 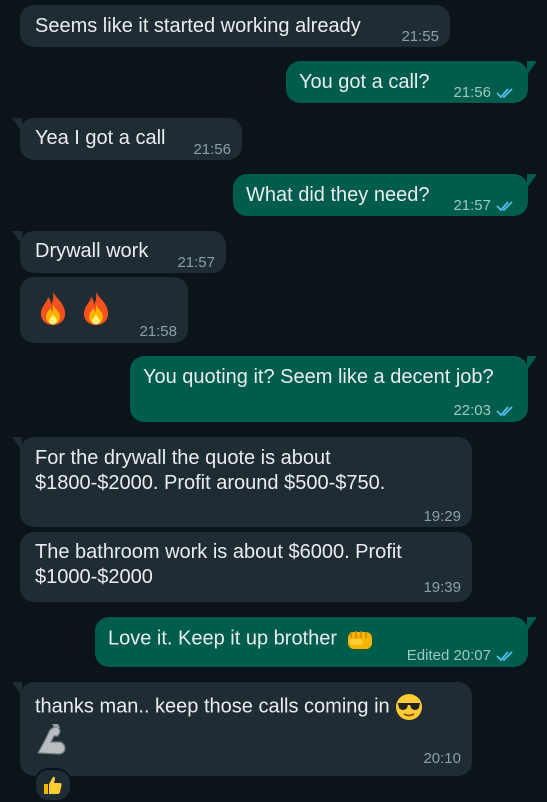 I want to click on message-bubble: What did they need? 21:57, so click(x=385, y=196).